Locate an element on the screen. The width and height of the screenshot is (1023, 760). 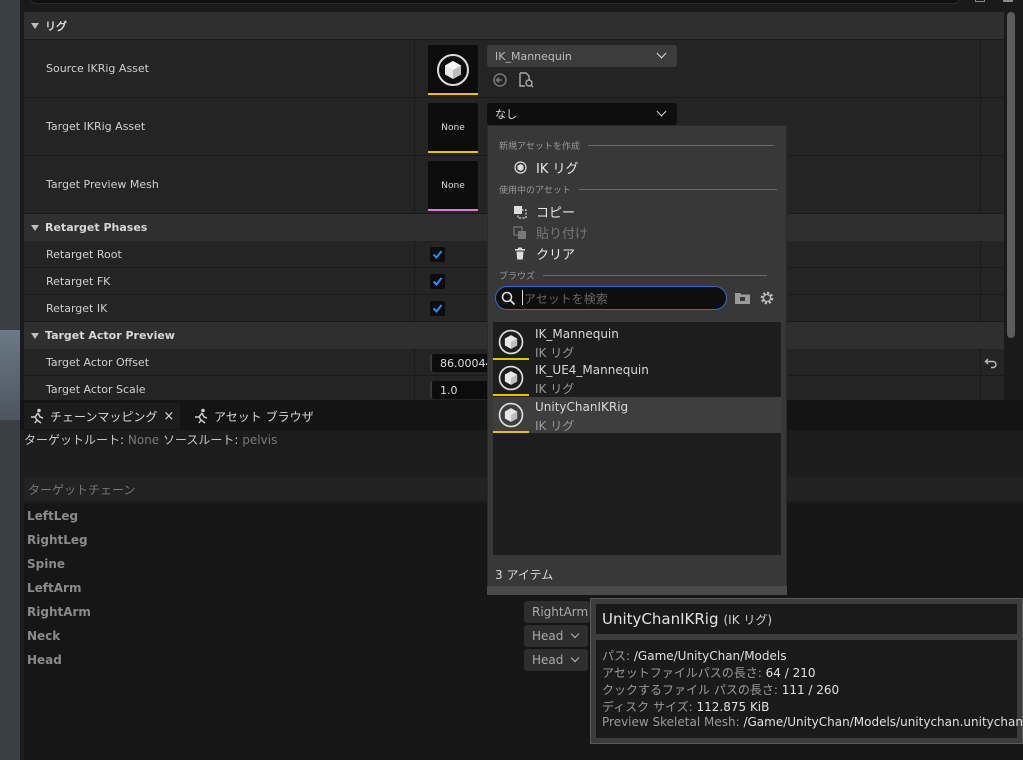
source-chain-combo-neck: Head is located at coordinates (556, 636).